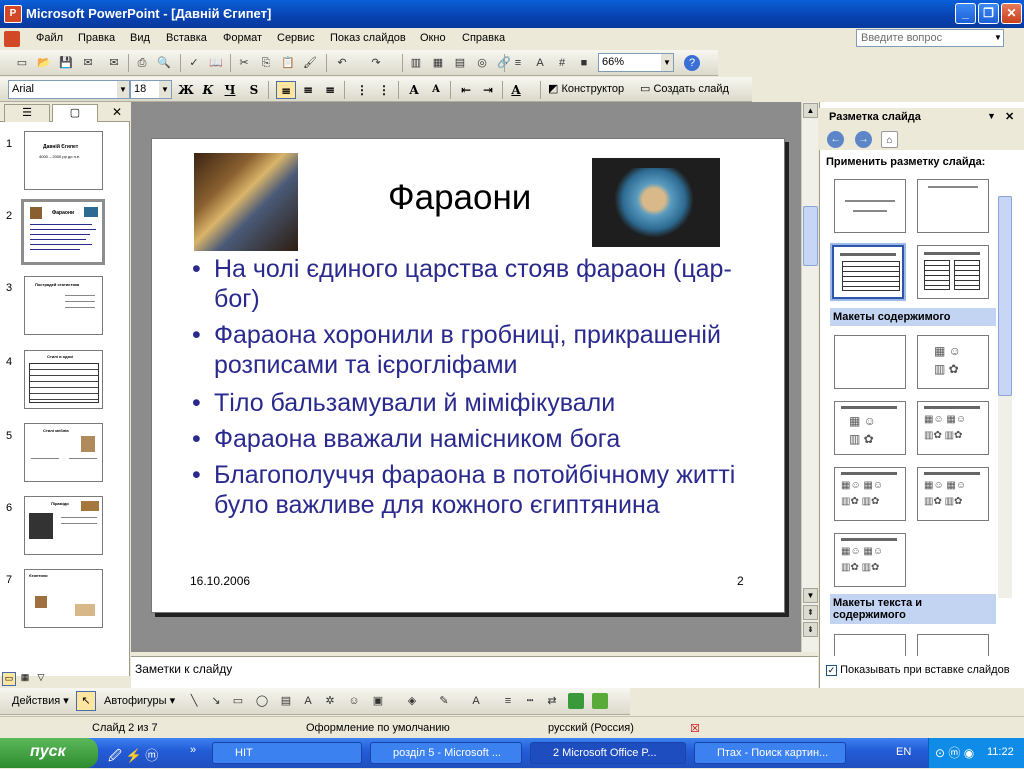 Image resolution: width=1024 pixels, height=769 pixels. What do you see at coordinates (330, 701) in the screenshot?
I see `diagram-icon: ✲` at bounding box center [330, 701].